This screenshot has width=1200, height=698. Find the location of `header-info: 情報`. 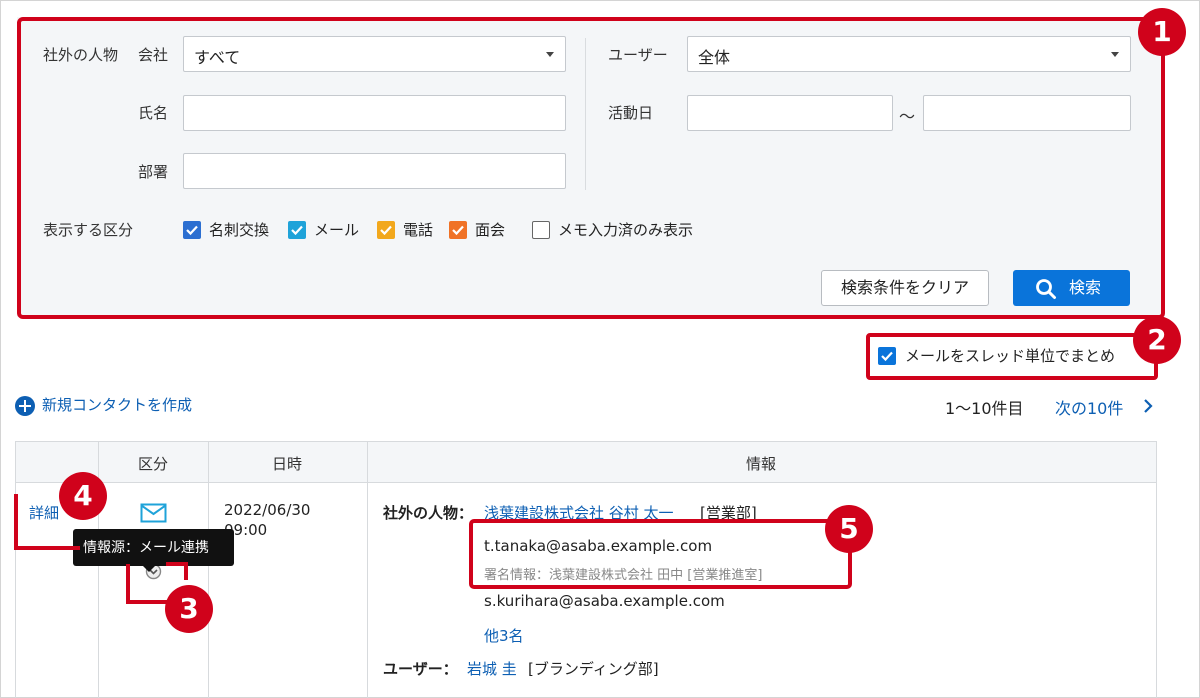

header-info: 情報 is located at coordinates (761, 464).